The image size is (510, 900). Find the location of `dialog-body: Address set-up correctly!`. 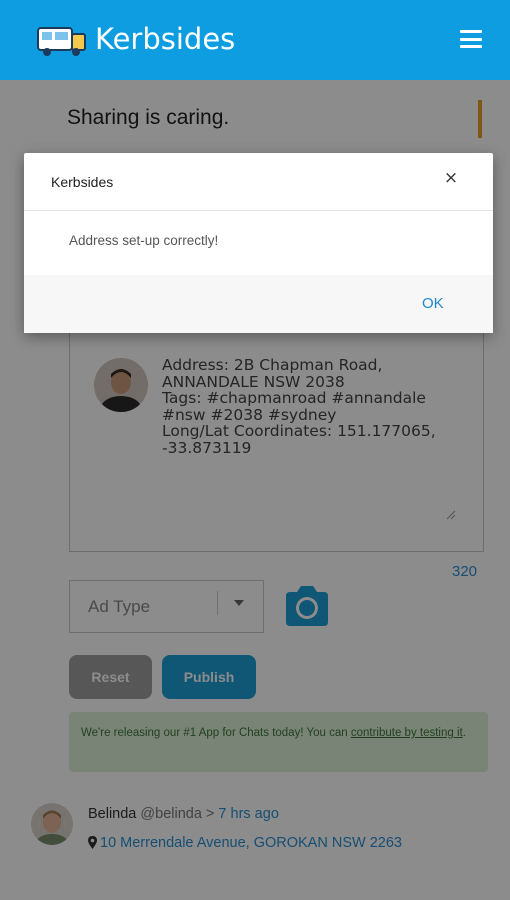

dialog-body: Address set-up correctly! is located at coordinates (258, 243).